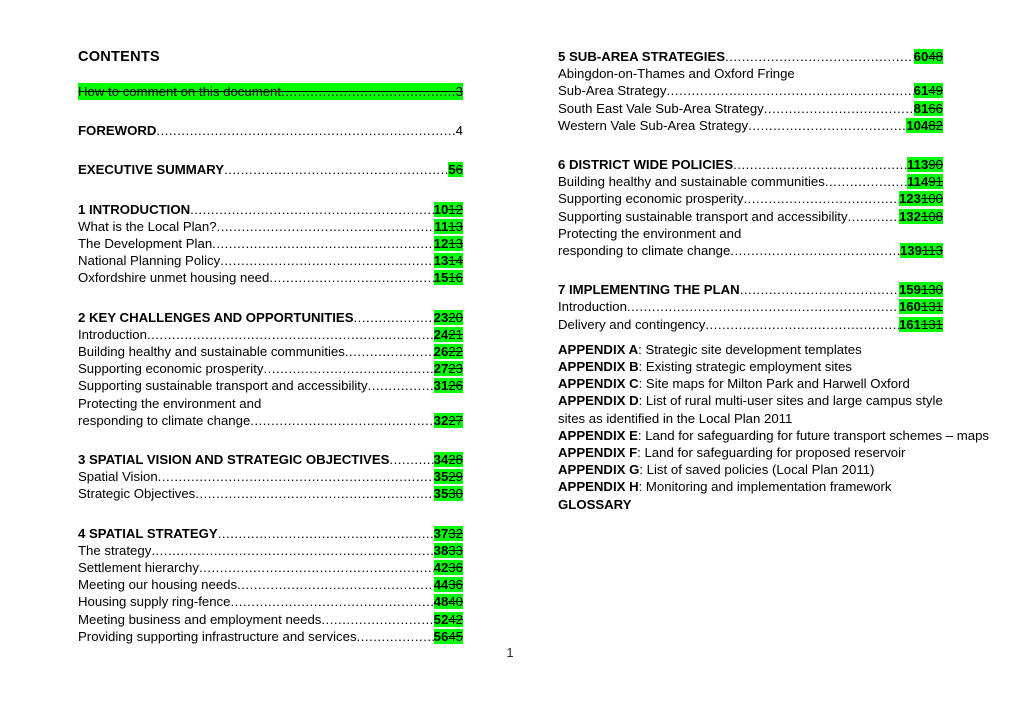  I want to click on page-reference: 2622, so click(448, 351).